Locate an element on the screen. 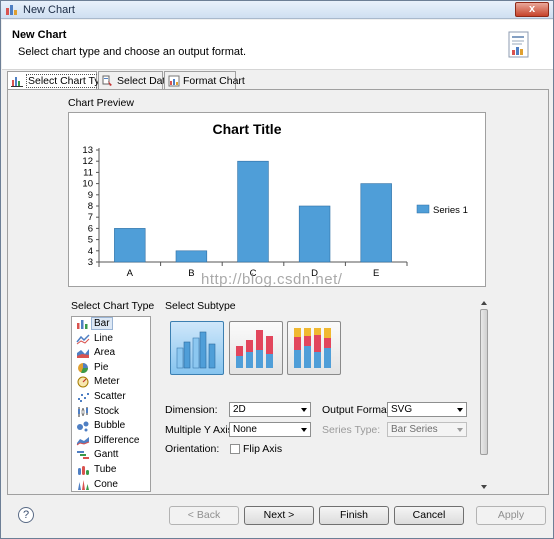 The image size is (554, 539). orientation-label: Orientation: is located at coordinates (192, 449).